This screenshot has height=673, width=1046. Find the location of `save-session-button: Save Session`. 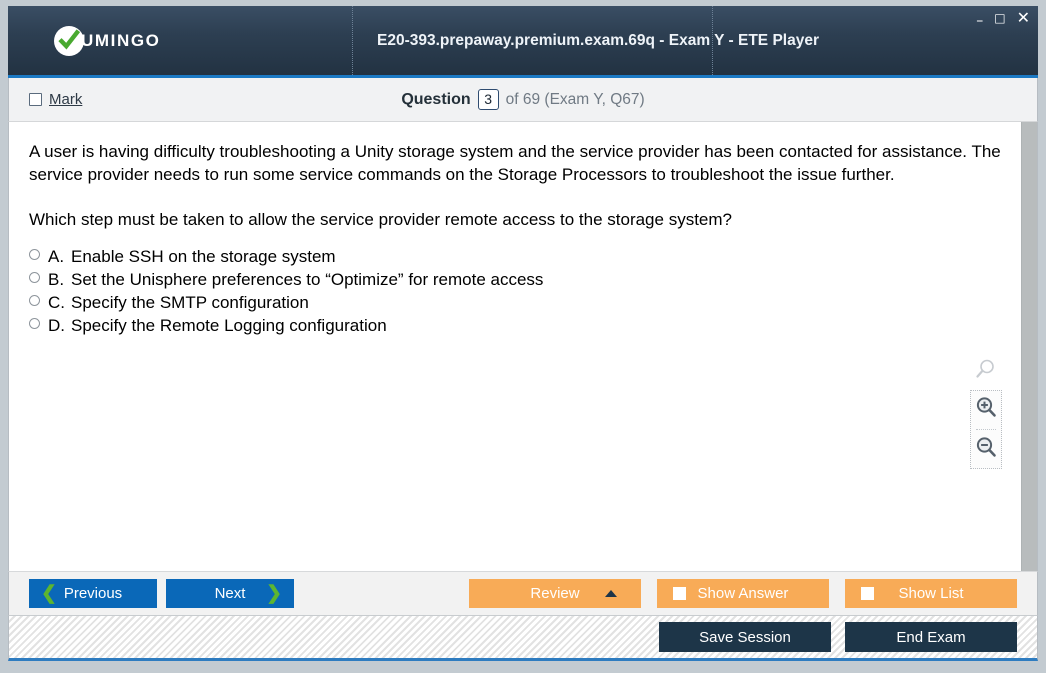

save-session-button: Save Session is located at coordinates (745, 637).